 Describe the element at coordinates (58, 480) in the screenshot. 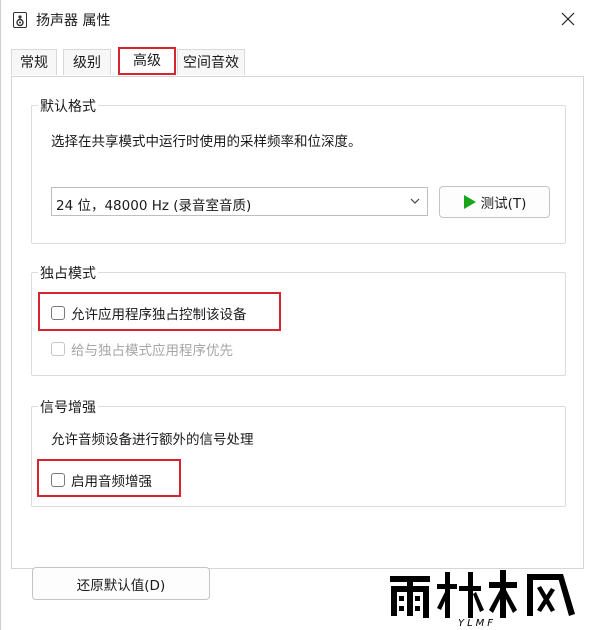

I see `enable-enhancement-checkbox` at that location.